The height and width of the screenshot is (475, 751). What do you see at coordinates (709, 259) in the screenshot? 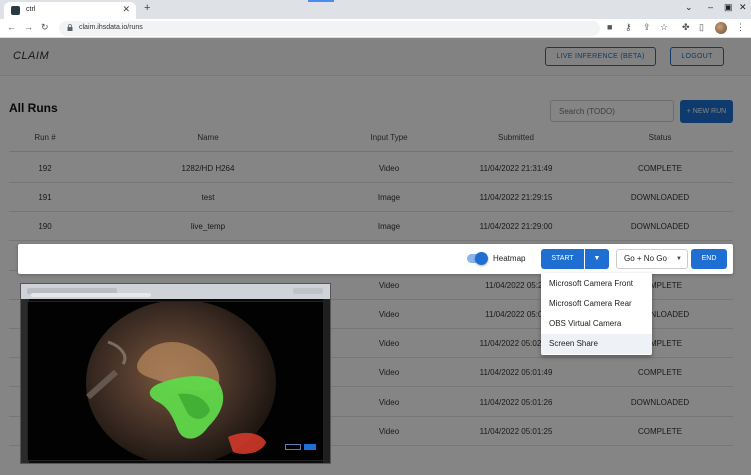
I see `end-button: END` at bounding box center [709, 259].